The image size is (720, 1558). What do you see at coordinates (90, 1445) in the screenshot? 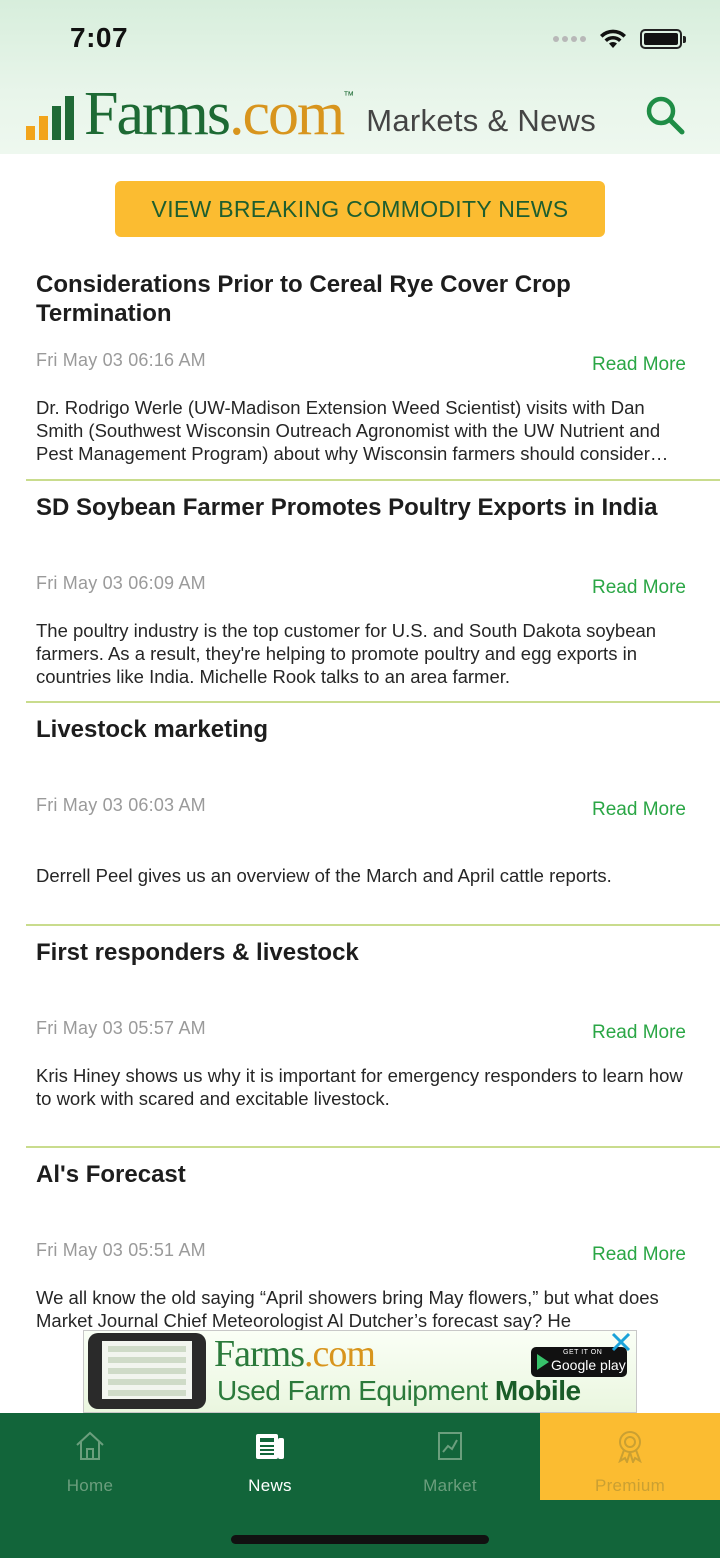
I see `home-icon` at bounding box center [90, 1445].